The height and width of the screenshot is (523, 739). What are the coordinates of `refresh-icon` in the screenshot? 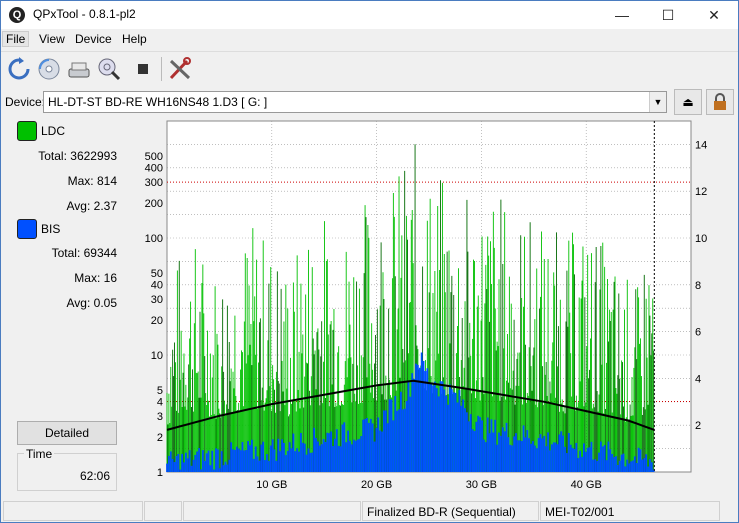 It's located at (19, 69).